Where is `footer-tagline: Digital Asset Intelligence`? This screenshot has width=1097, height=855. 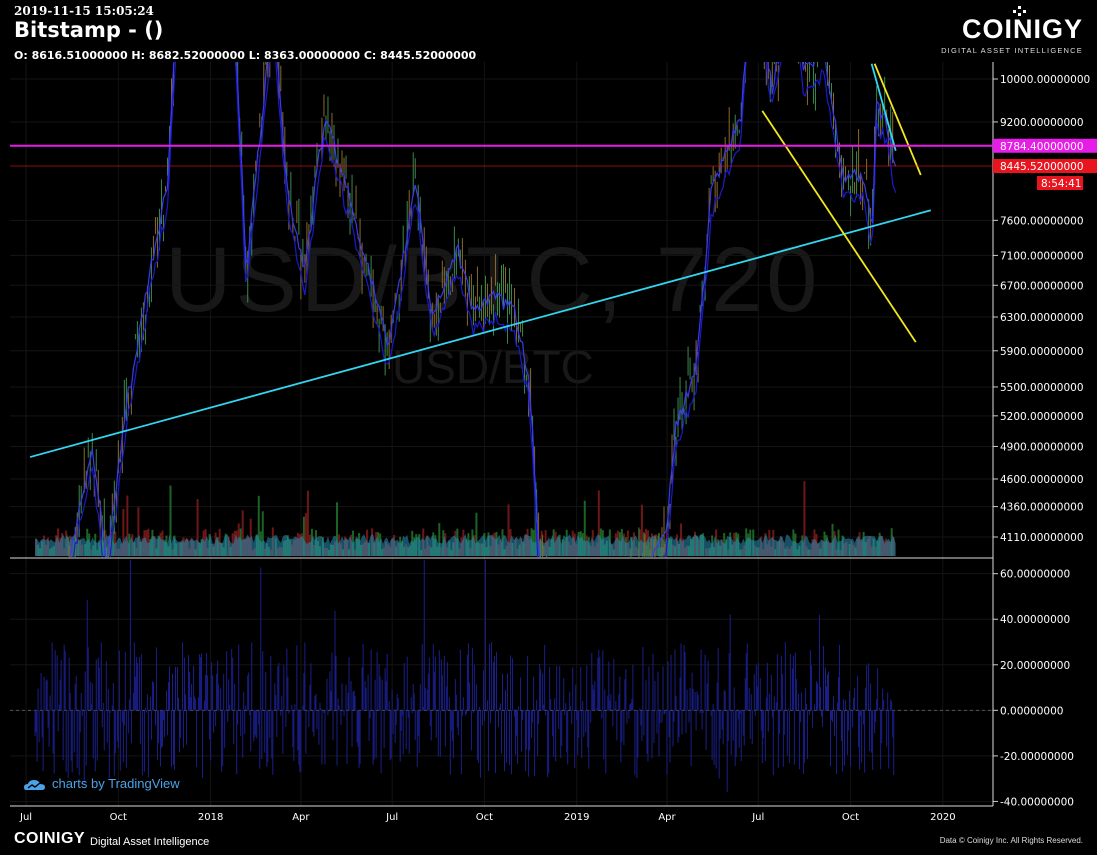
footer-tagline: Digital Asset Intelligence is located at coordinates (150, 842).